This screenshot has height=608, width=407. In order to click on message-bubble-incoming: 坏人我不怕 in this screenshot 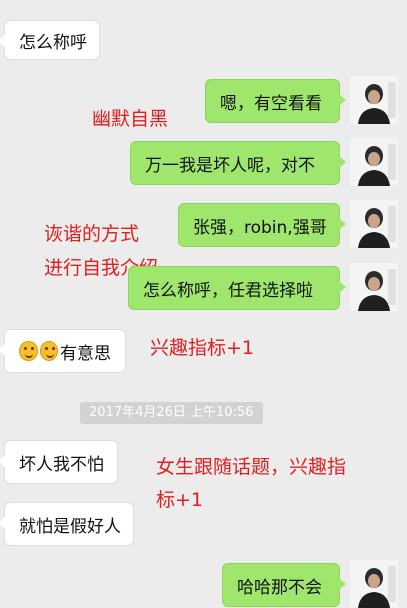, I will do `click(59, 462)`.